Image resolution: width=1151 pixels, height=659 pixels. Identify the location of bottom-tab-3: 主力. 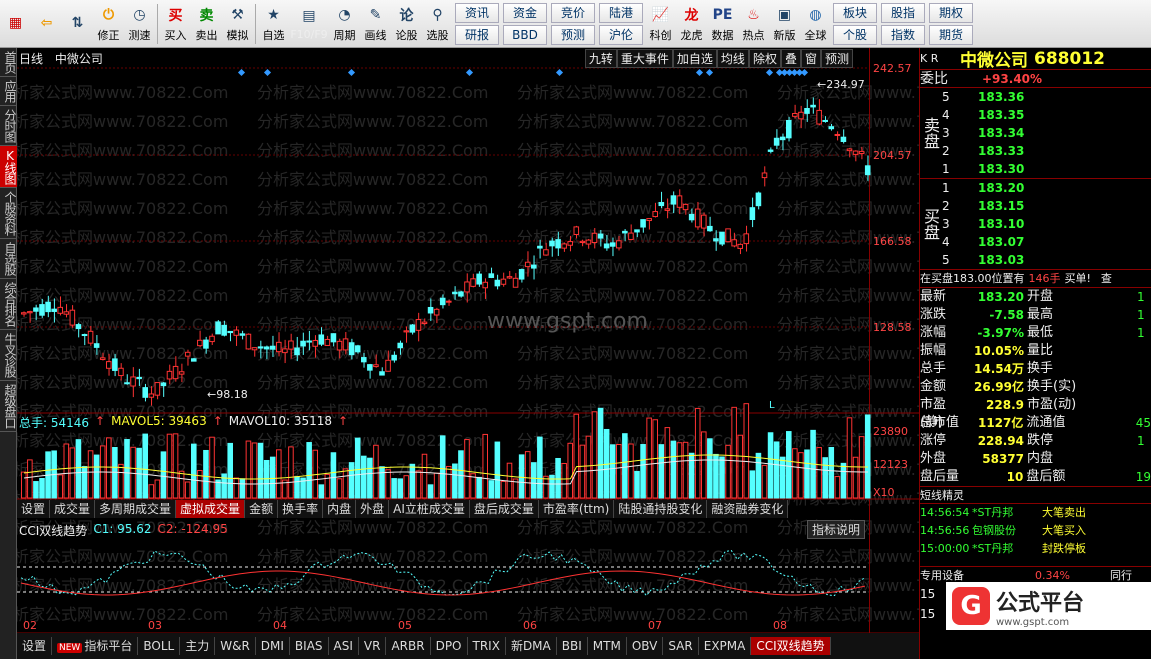
(198, 646).